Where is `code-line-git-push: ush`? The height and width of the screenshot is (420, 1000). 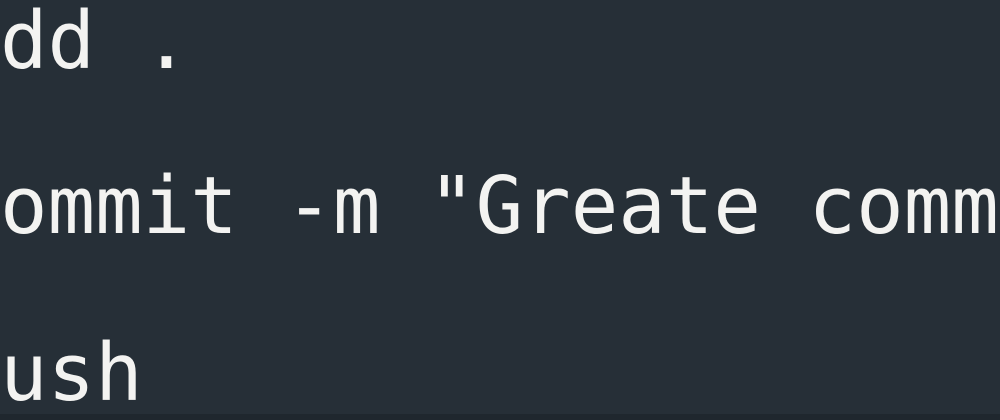
code-line-git-push: ush is located at coordinates (71, 373).